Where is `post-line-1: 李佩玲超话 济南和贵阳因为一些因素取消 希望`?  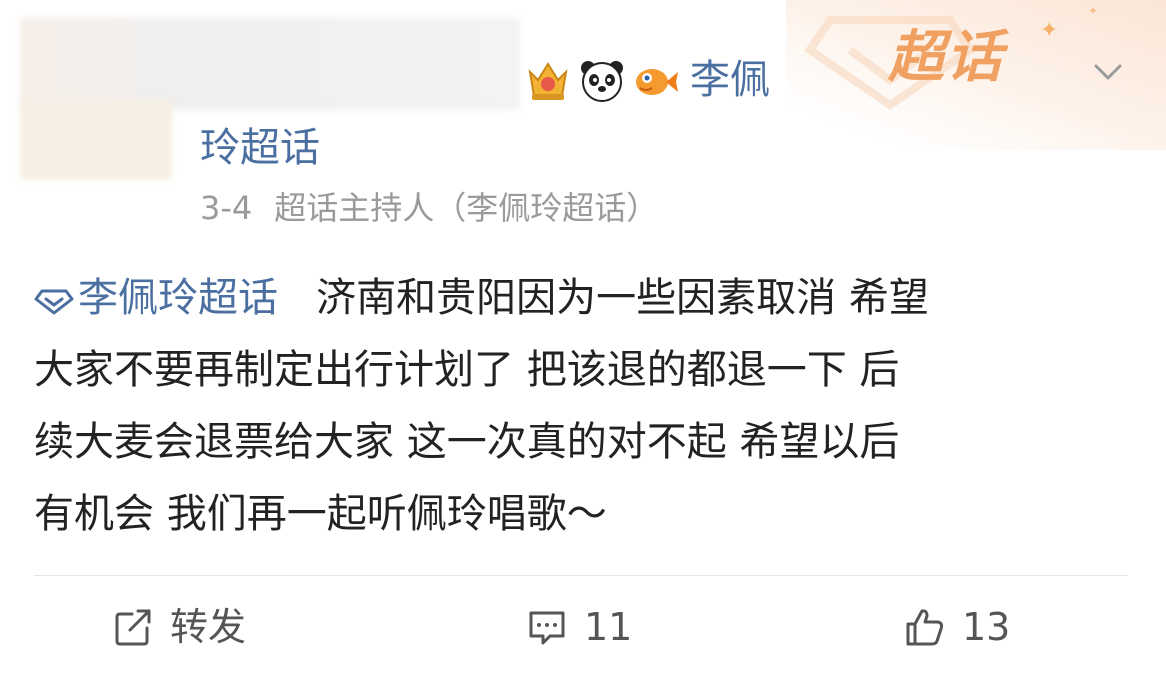 post-line-1: 李佩玲超话 济南和贵阳因为一些因素取消 希望 is located at coordinates (584, 298).